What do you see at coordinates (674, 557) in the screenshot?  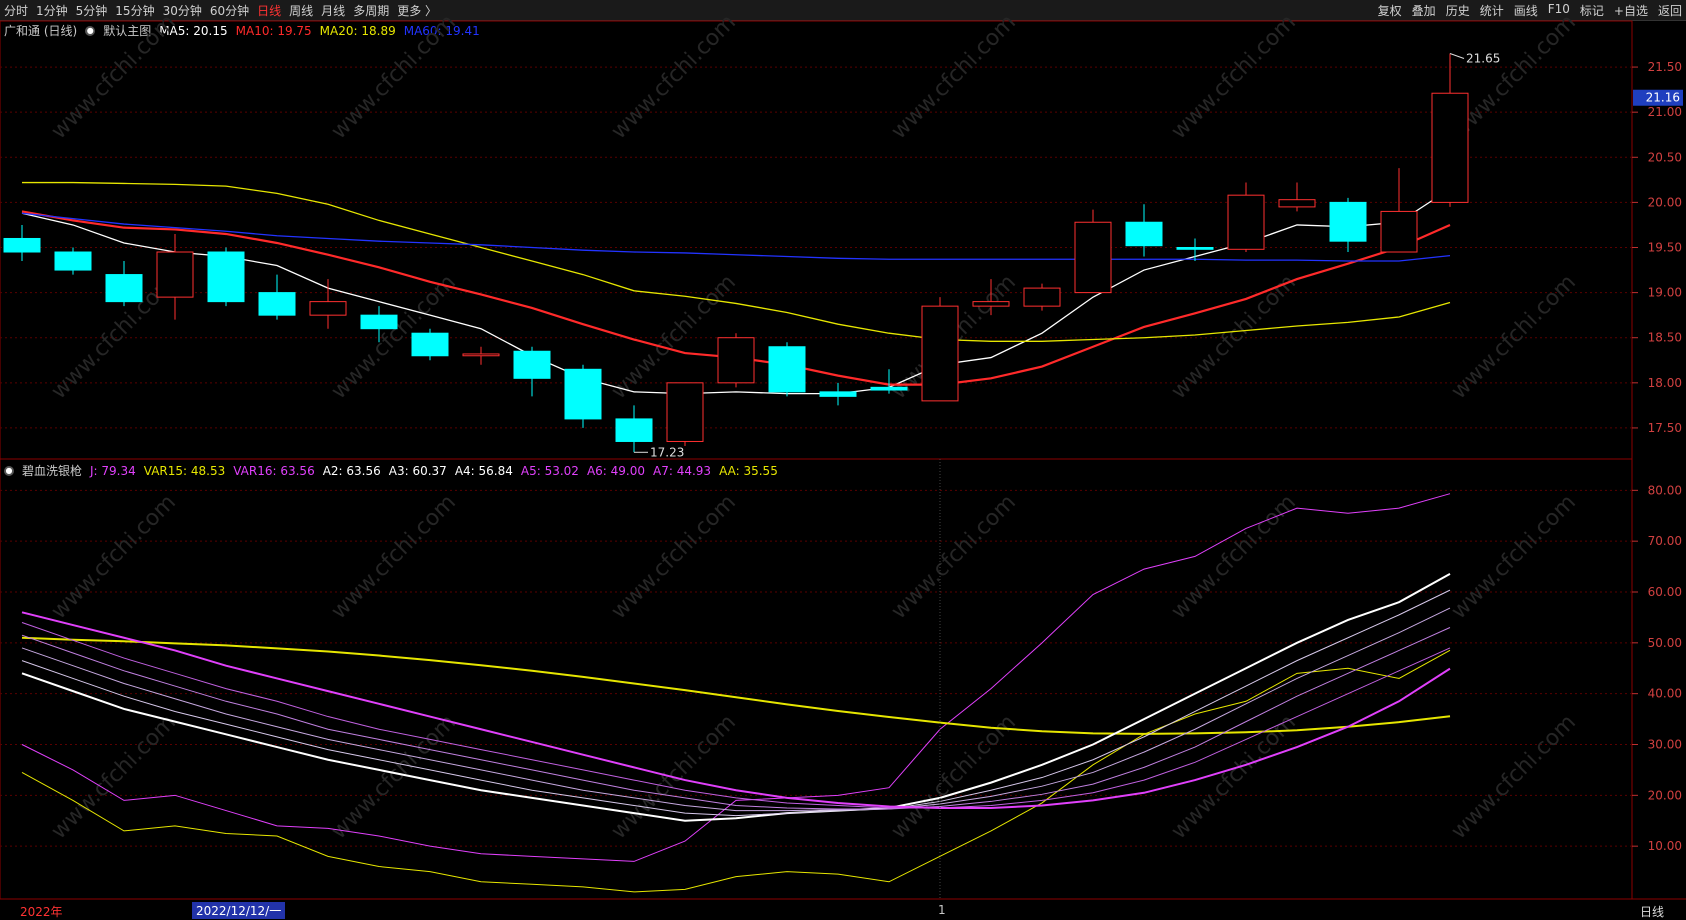 I see `watermark-14: www.cfchi.com` at bounding box center [674, 557].